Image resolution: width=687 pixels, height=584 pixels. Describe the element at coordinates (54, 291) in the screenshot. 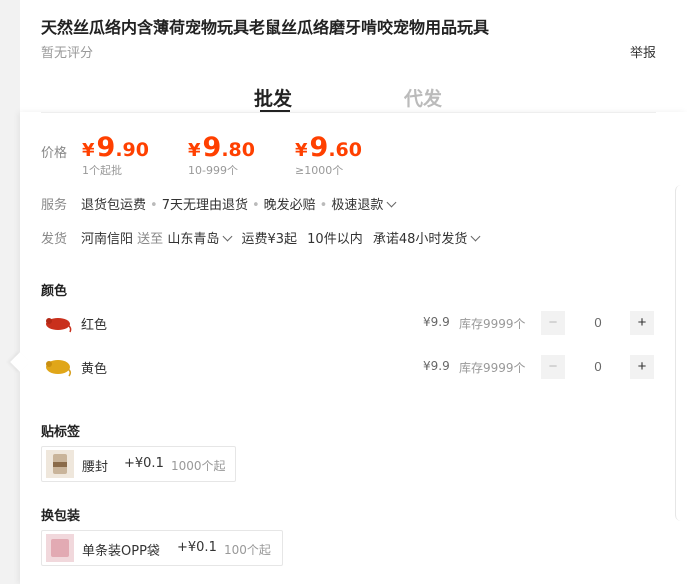

I see `color-section-title: 颜色` at that location.